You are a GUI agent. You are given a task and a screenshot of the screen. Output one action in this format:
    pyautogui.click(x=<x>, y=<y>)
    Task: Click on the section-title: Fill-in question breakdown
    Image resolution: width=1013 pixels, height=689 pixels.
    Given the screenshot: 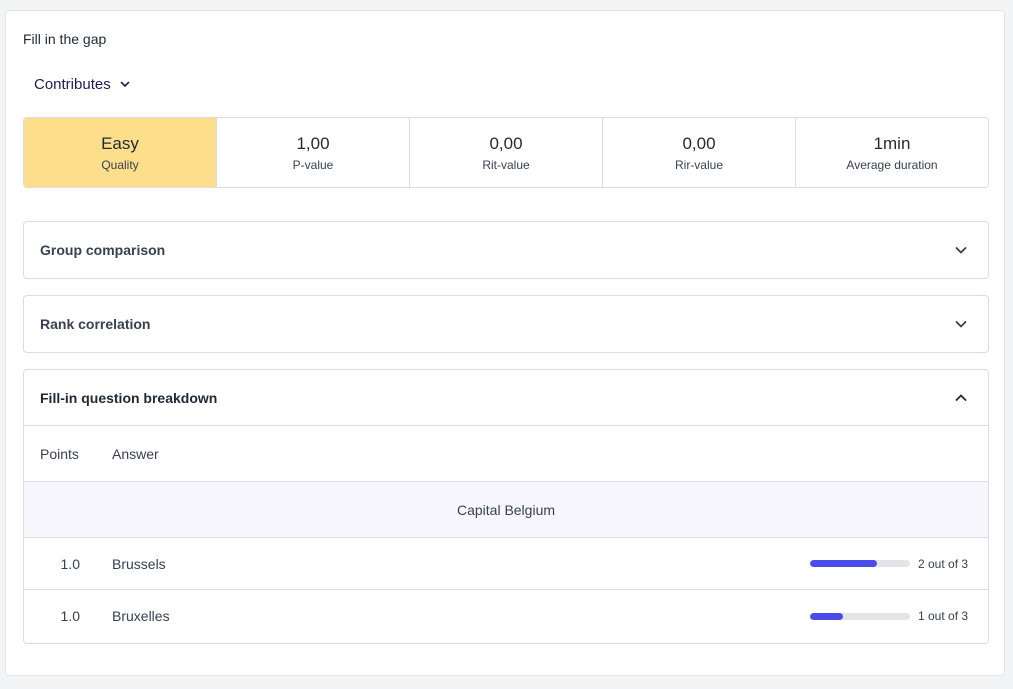 What is the action you would take?
    pyautogui.click(x=129, y=397)
    